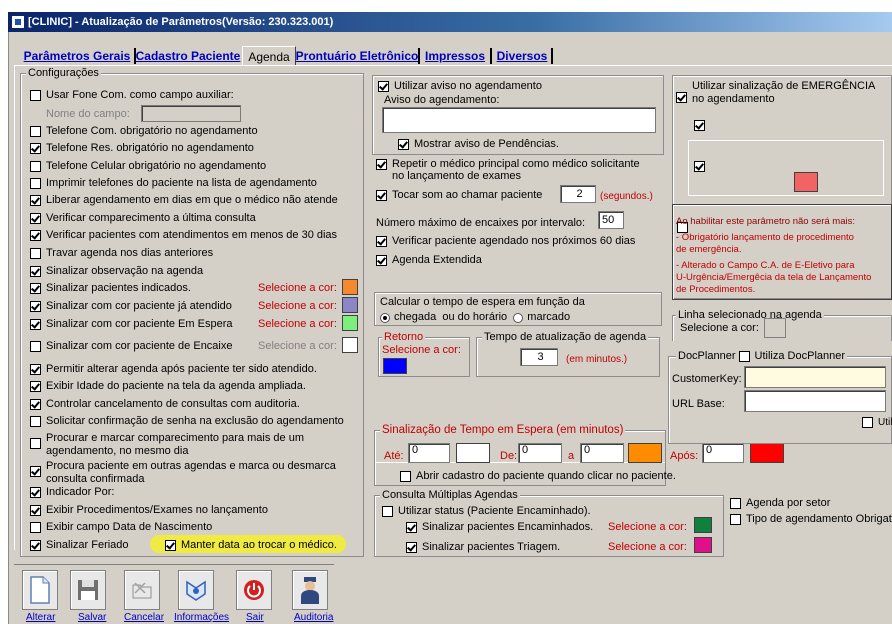 Image resolution: width=892 pixels, height=624 pixels. What do you see at coordinates (79, 545) in the screenshot?
I see `config-item-checkbox: Sinalizar Feriado` at bounding box center [79, 545].